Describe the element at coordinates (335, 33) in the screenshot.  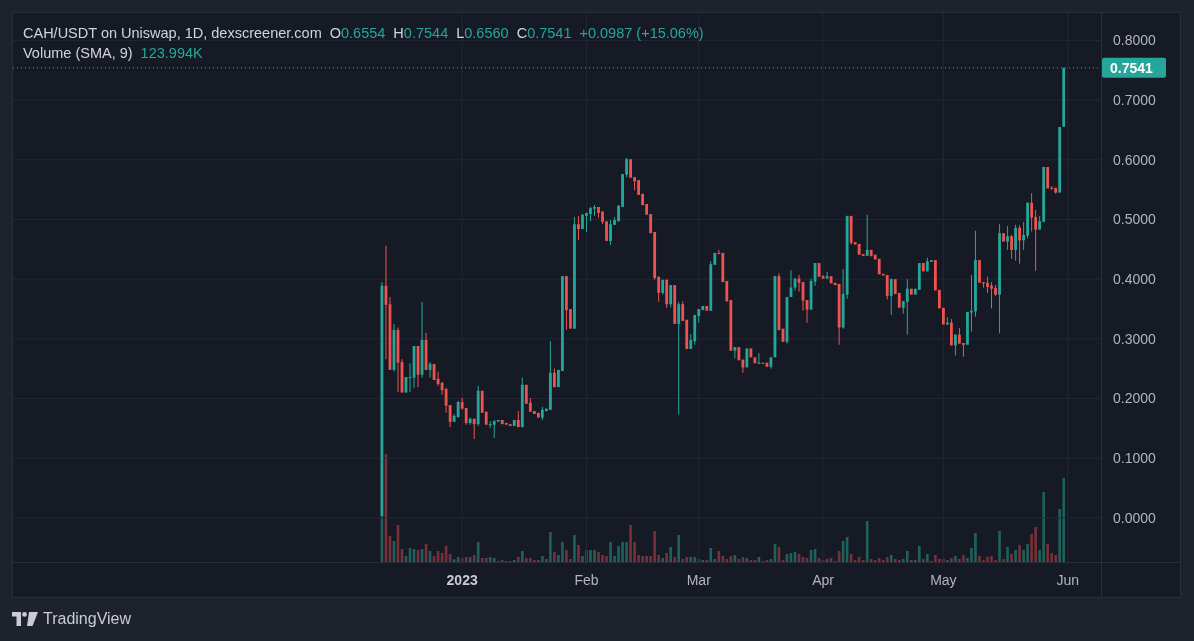
I see `ohlc-label: O` at that location.